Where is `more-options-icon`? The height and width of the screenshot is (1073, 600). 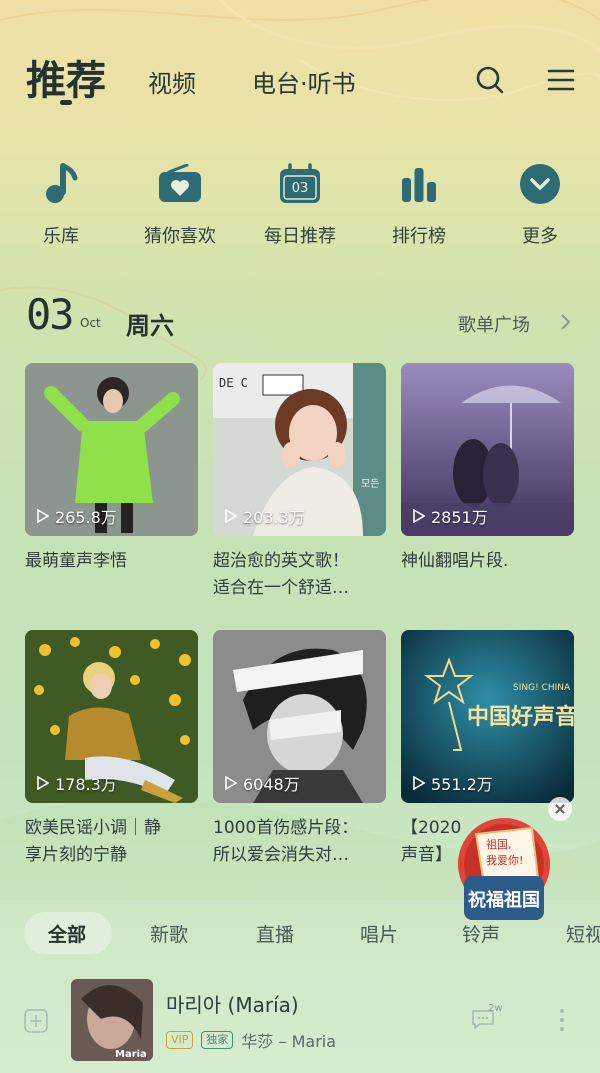 more-options-icon is located at coordinates (562, 1022).